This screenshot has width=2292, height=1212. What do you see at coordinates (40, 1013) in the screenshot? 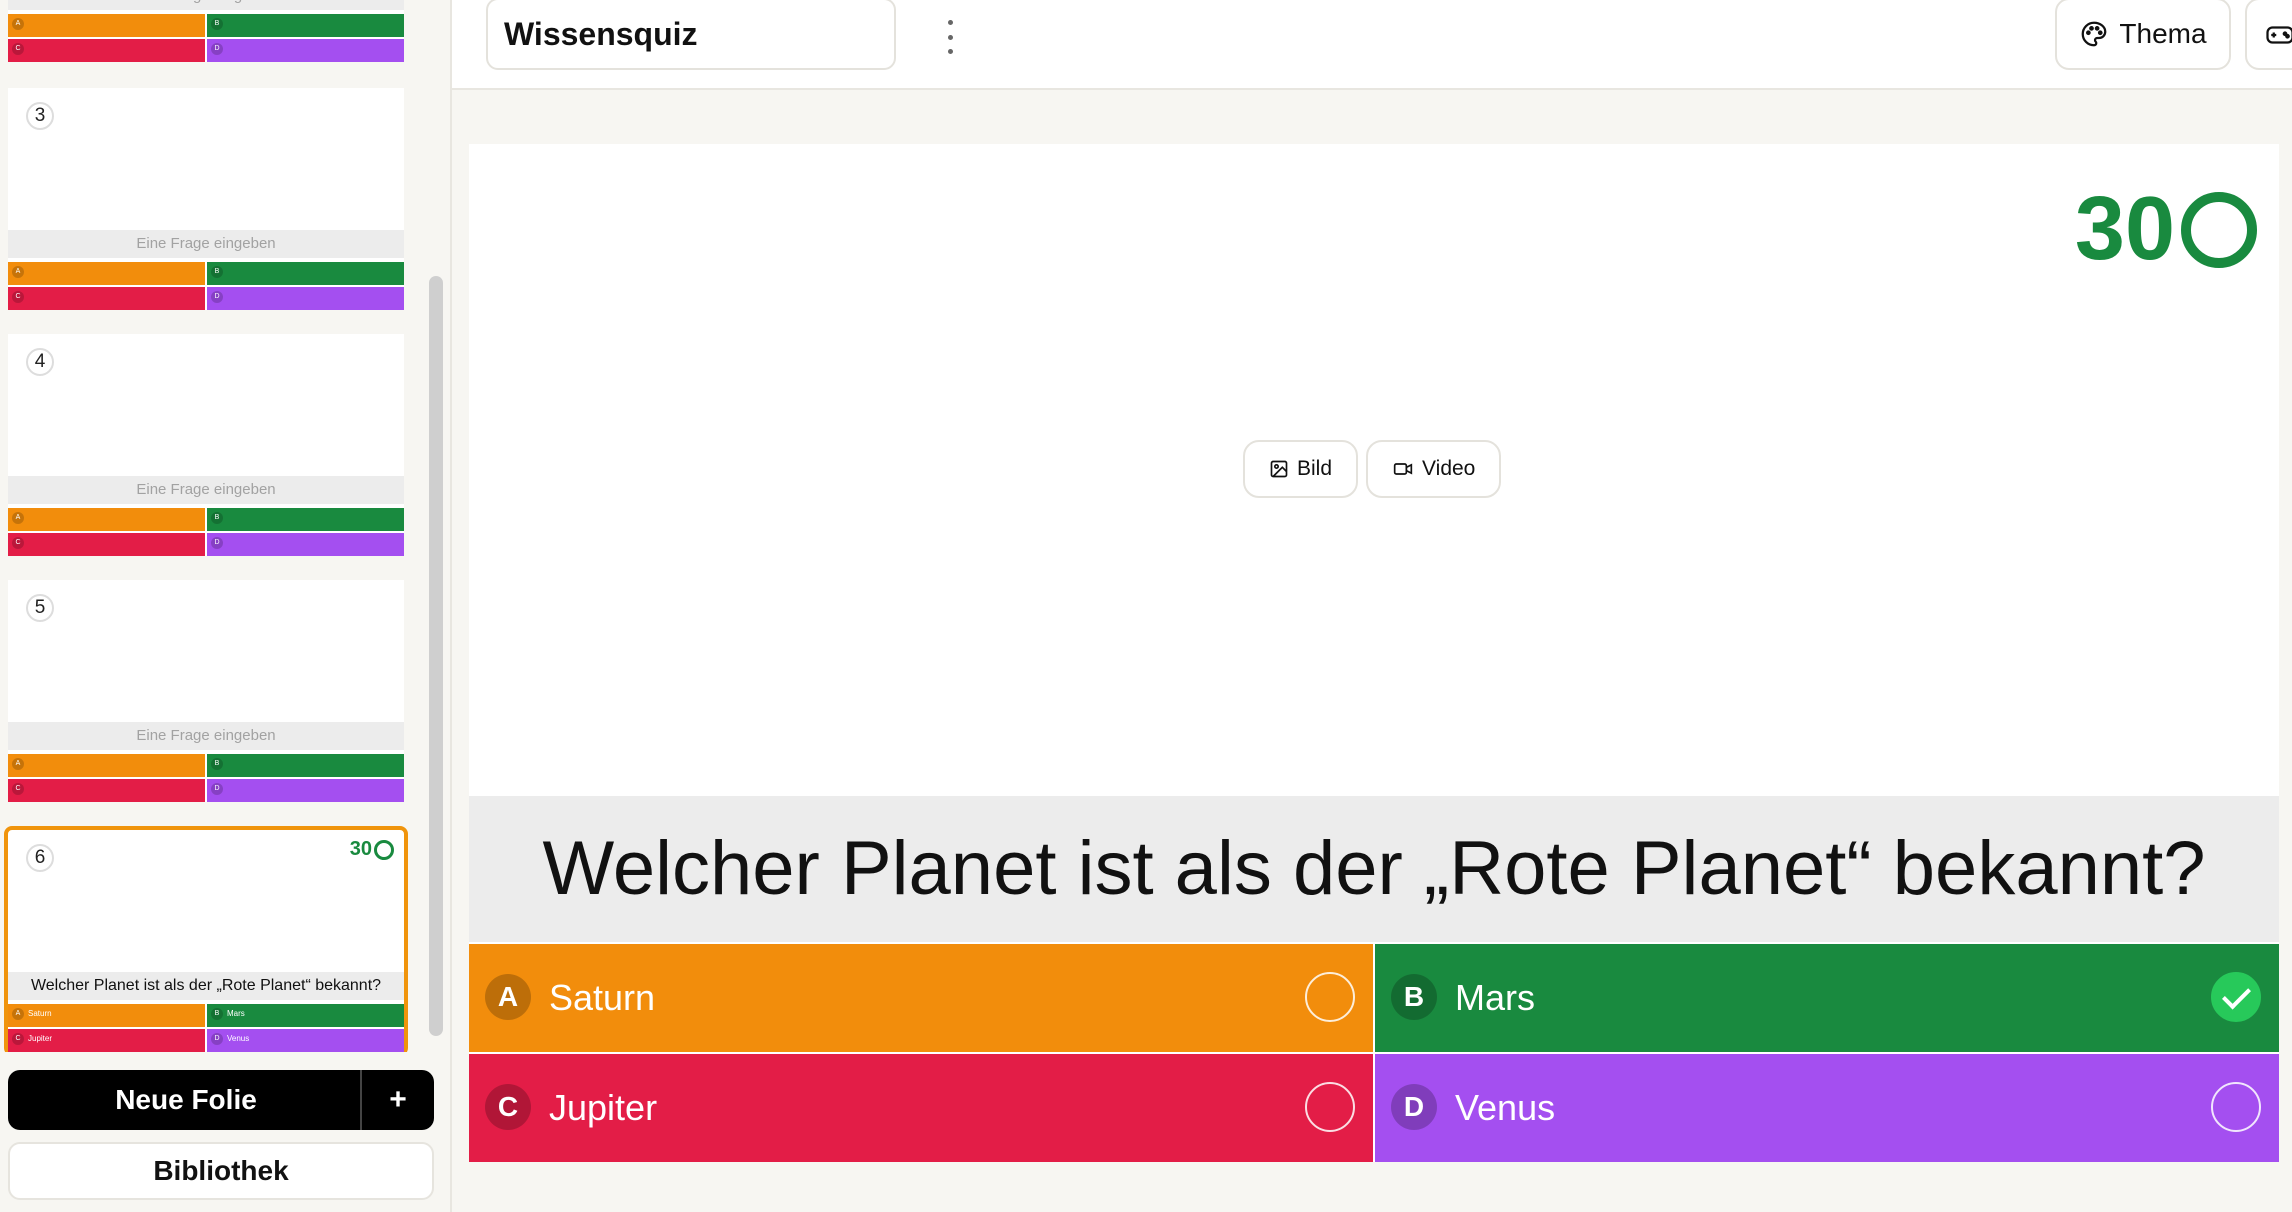
I see `thumb-answer-text: Saturn` at bounding box center [40, 1013].